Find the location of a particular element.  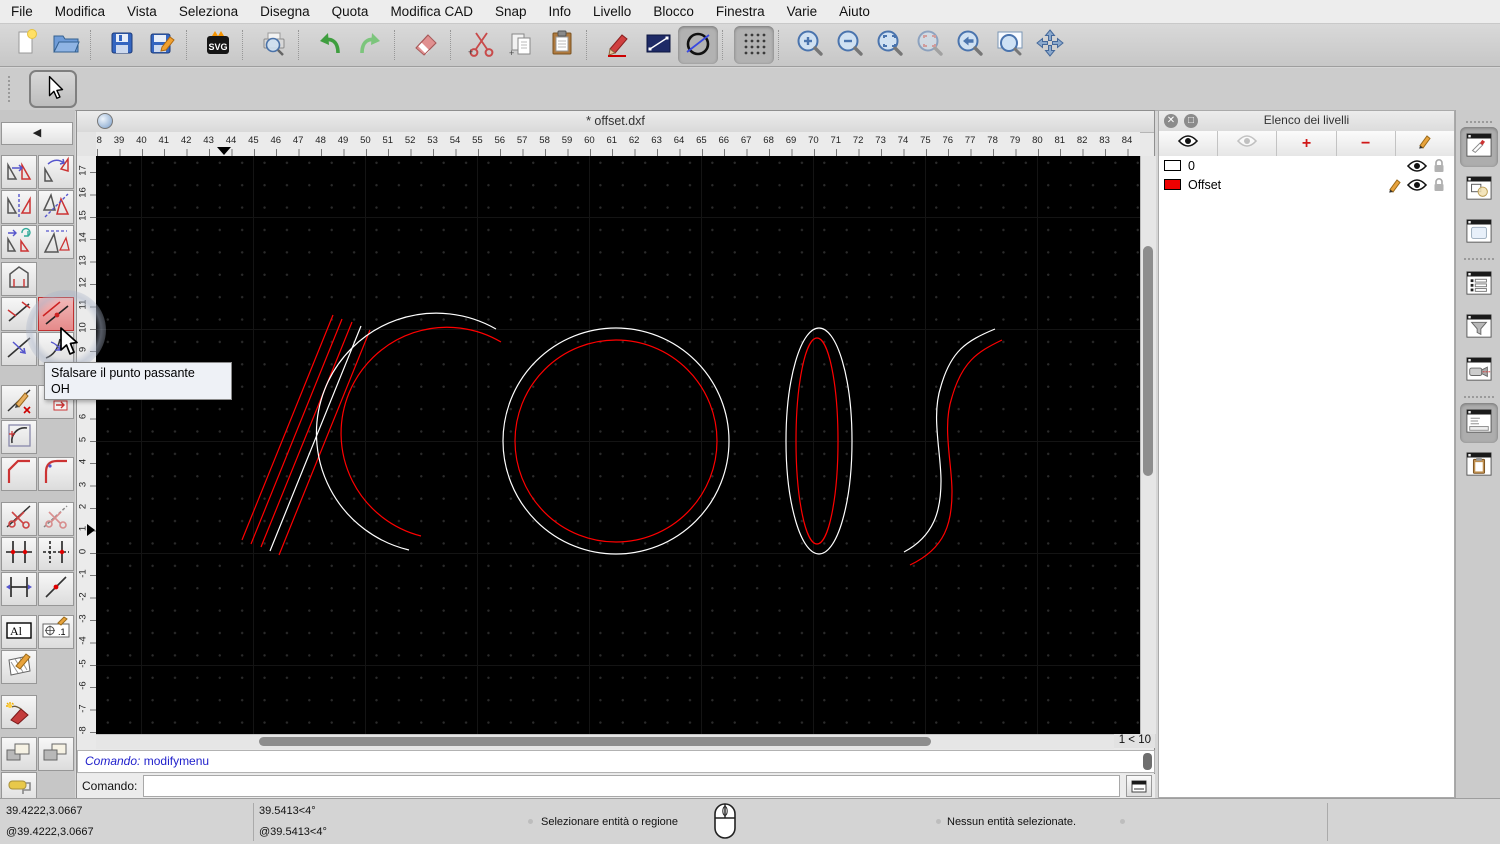

command-window-toggle-button is located at coordinates (1139, 786).